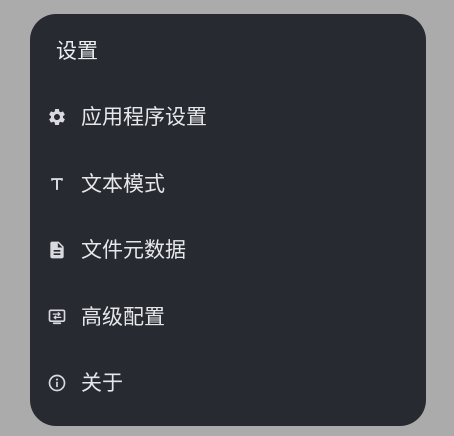 This screenshot has height=436, width=454. Describe the element at coordinates (228, 317) in the screenshot. I see `menu-item-advanced-config: 高级配置` at that location.